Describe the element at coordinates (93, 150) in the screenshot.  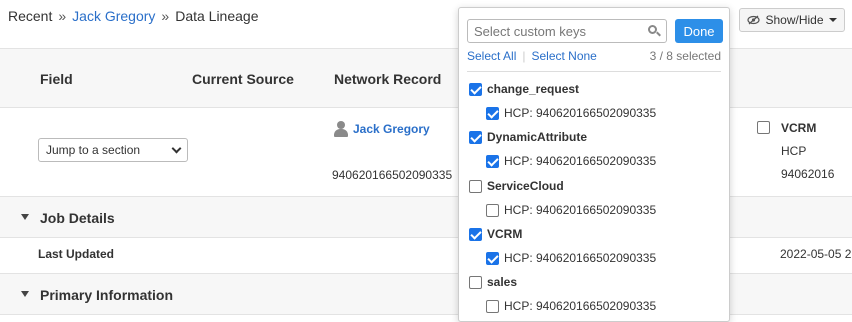
I see `jump-select-value: Jump to a section` at that location.